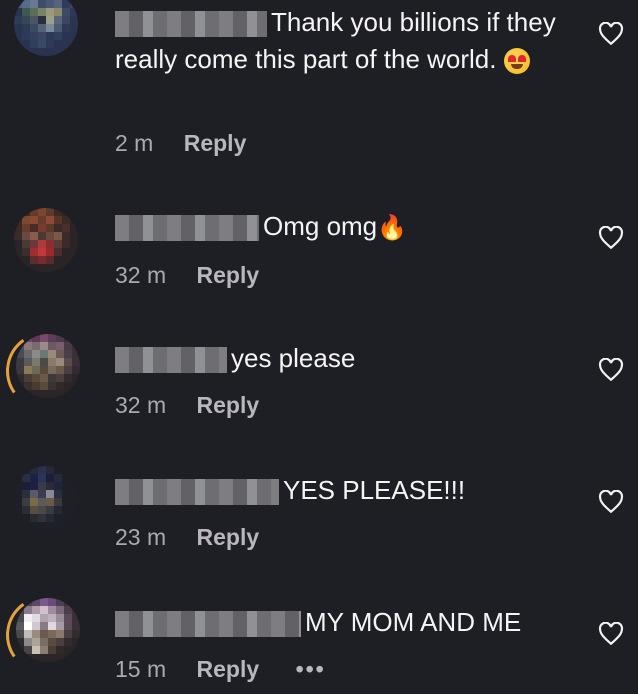  I want to click on comment-time: 2 m, so click(134, 143).